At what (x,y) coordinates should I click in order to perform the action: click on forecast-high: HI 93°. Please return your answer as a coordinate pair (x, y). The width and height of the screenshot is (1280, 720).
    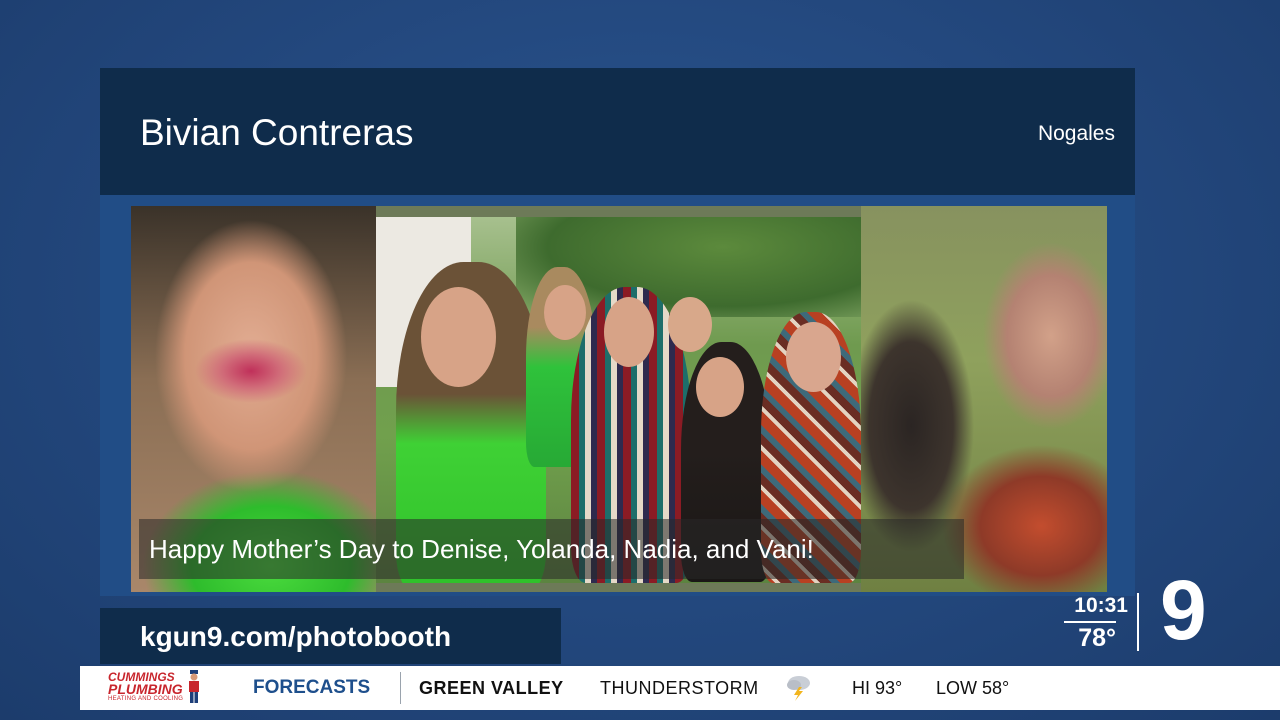
    Looking at the image, I should click on (877, 688).